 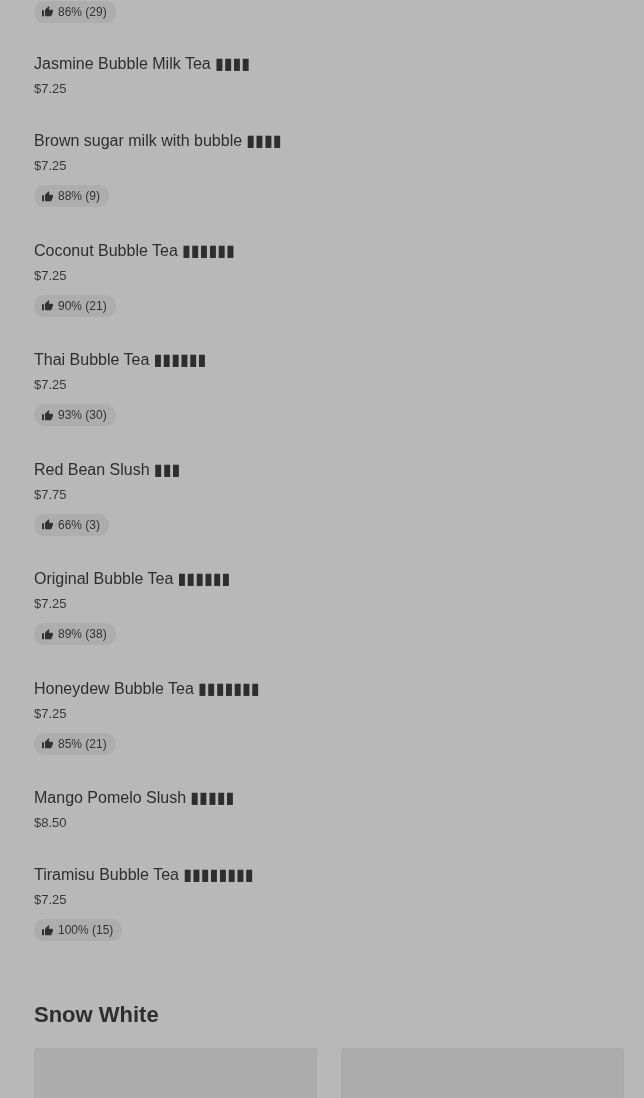 I want to click on section-heading: Snow White, so click(x=96, y=1014).